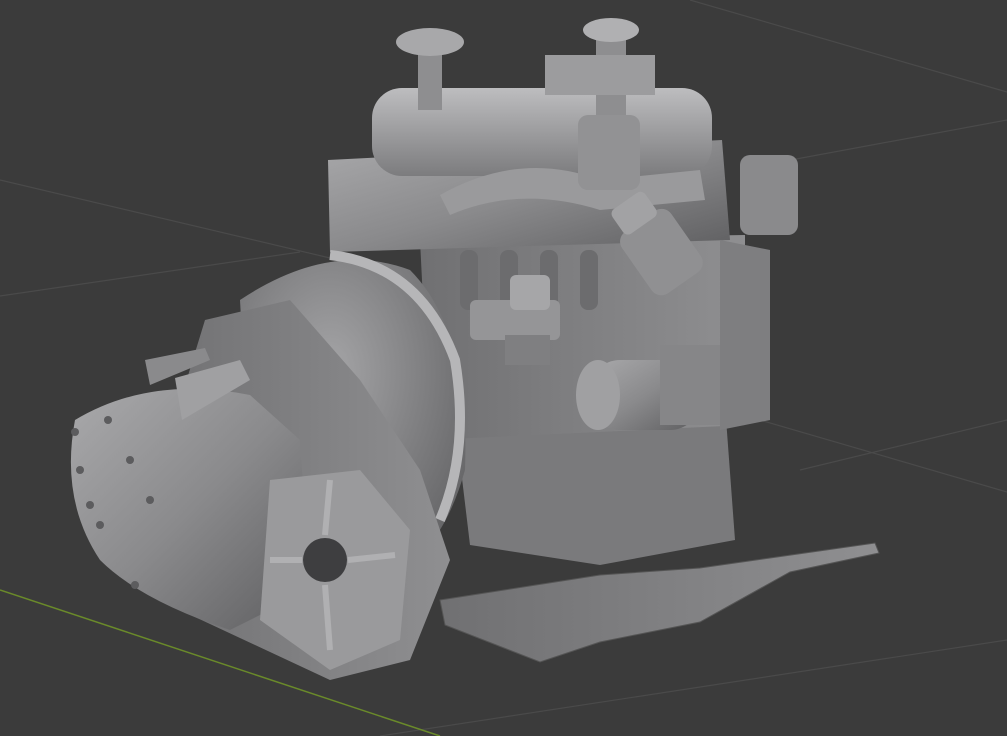  What do you see at coordinates (430, 80) in the screenshot?
I see `oil-filler-neck` at bounding box center [430, 80].